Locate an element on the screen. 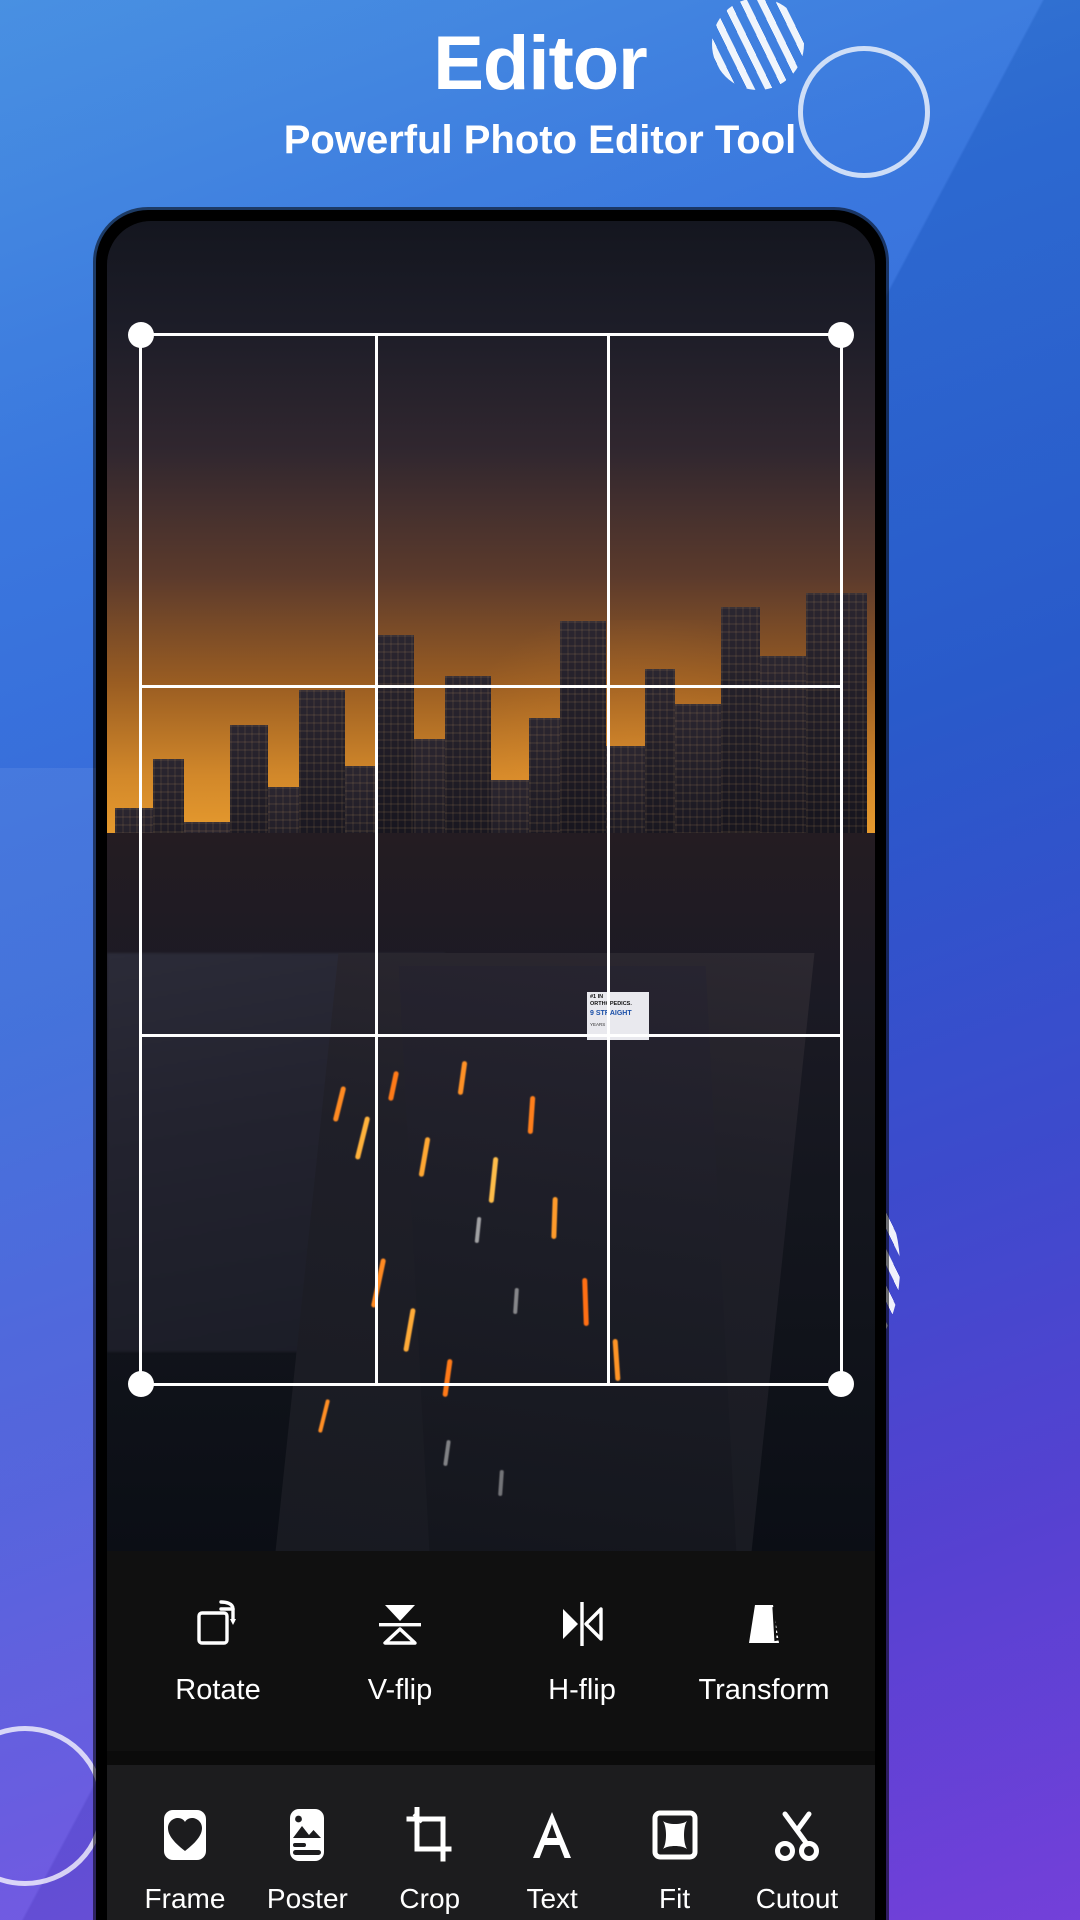 This screenshot has height=1920, width=1080. tool-h-flip: H-flip is located at coordinates (582, 1651).